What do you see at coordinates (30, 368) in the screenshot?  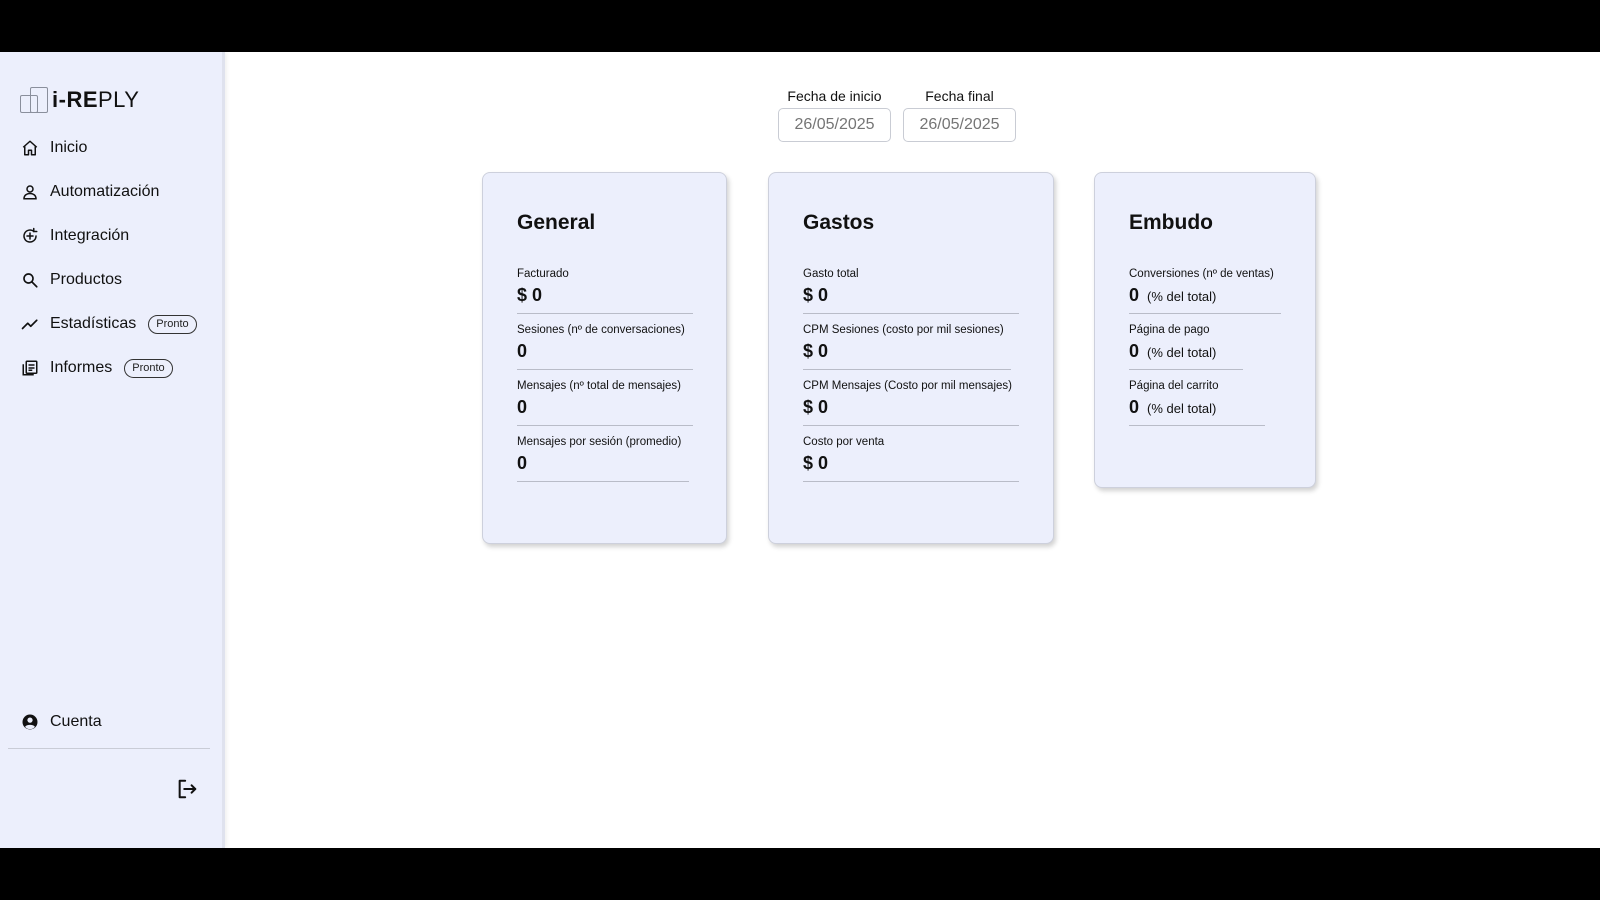 I see `reports-icon` at bounding box center [30, 368].